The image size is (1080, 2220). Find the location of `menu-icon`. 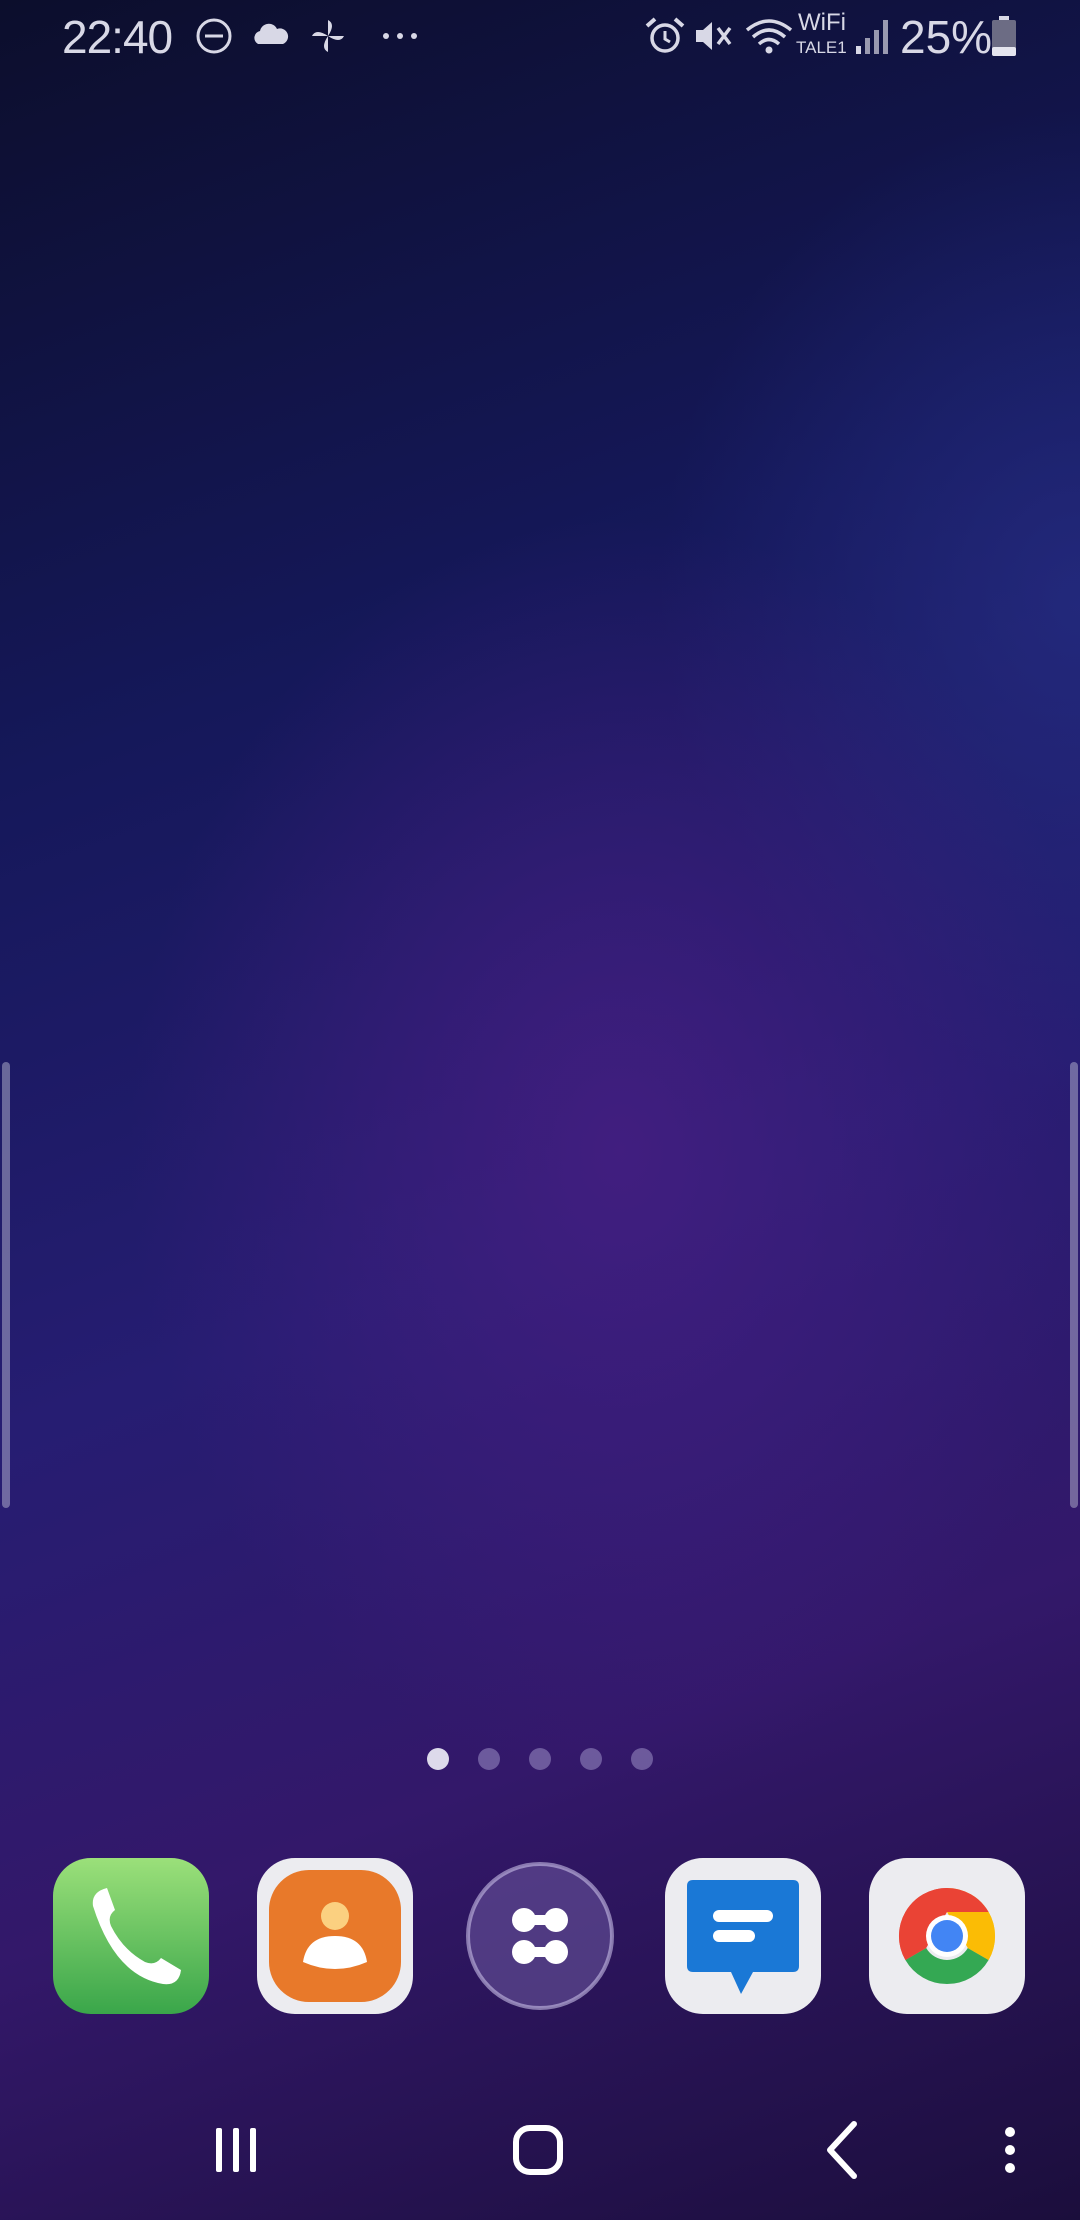

menu-icon is located at coordinates (1010, 2150).